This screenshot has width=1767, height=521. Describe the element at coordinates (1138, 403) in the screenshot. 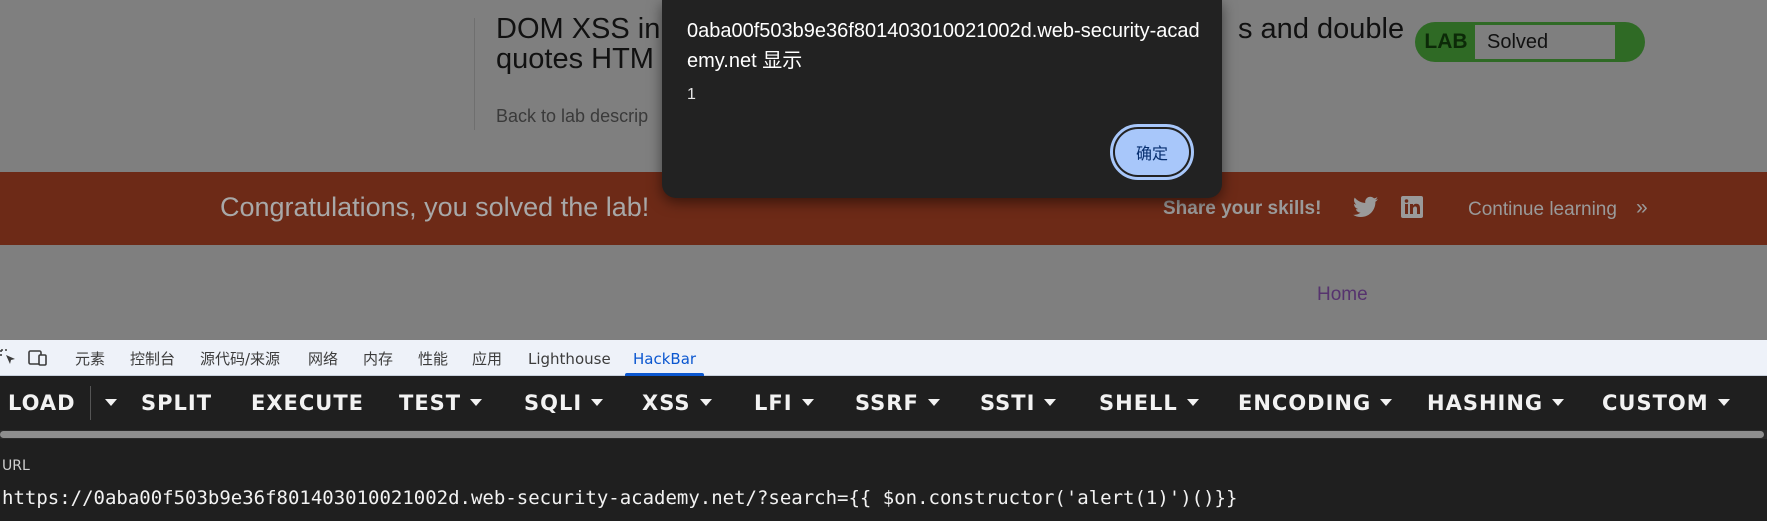

I see `hackbar-shell-label: SHELL` at that location.